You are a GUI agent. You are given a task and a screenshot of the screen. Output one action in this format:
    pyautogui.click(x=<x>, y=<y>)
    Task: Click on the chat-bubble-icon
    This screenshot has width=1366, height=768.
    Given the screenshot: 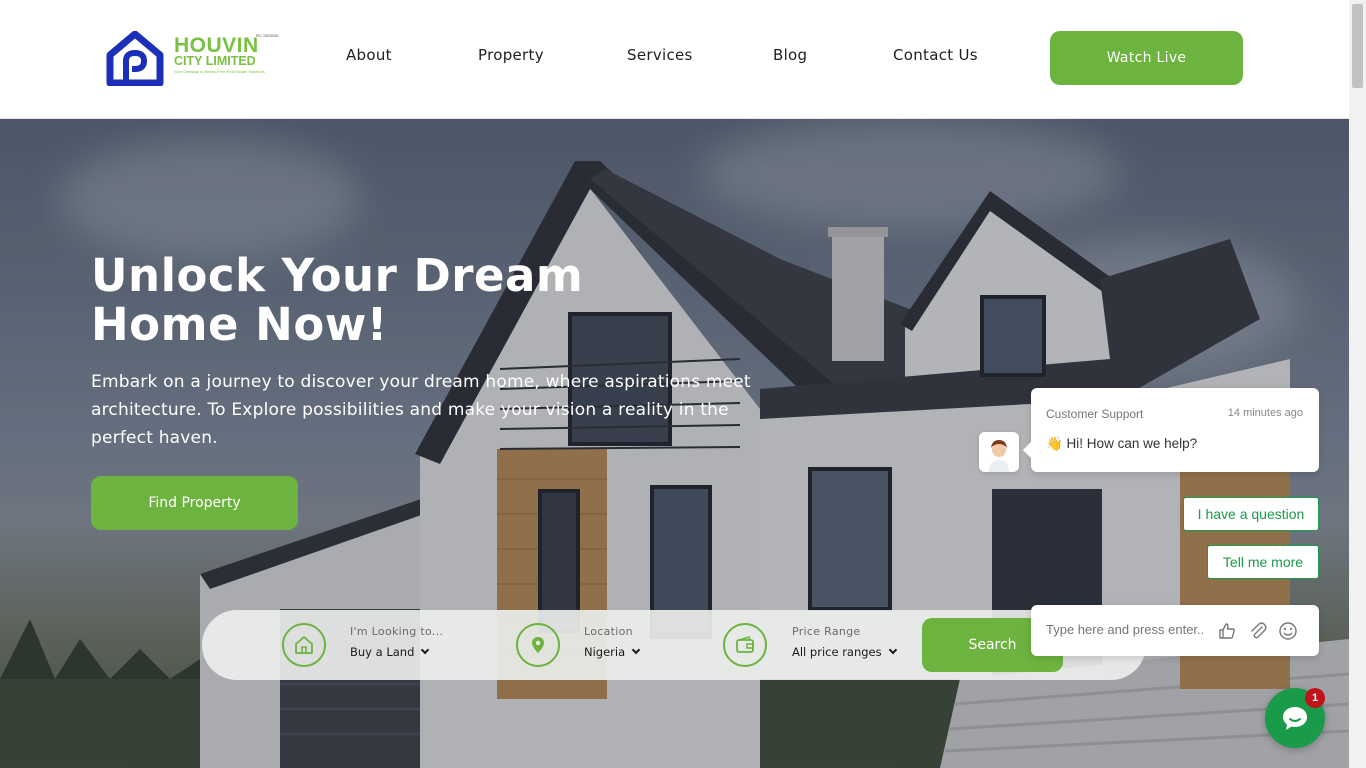 What is the action you would take?
    pyautogui.click(x=1295, y=718)
    